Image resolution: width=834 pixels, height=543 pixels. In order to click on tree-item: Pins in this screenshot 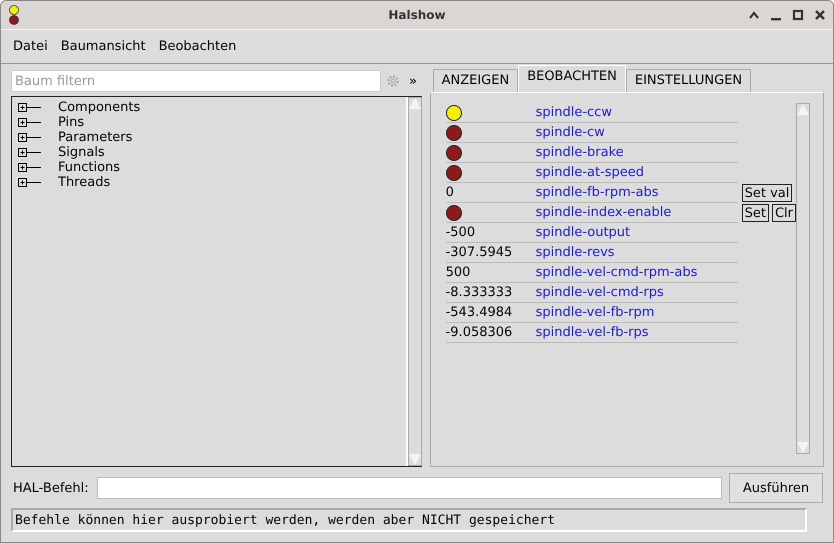, I will do `click(71, 122)`.